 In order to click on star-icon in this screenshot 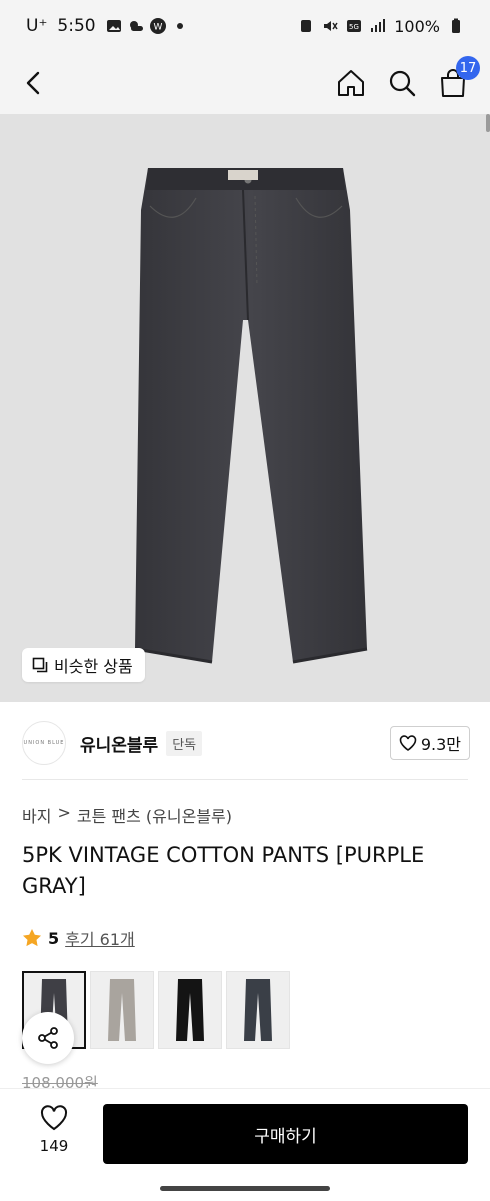, I will do `click(32, 938)`.